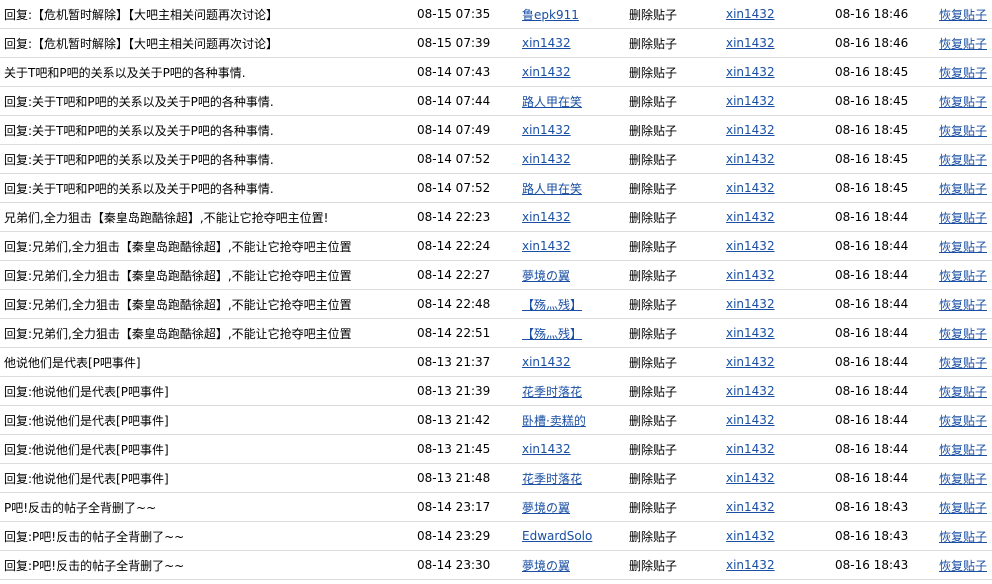 Image resolution: width=992 pixels, height=584 pixels. I want to click on post-time: 08-13 21:45, so click(454, 449).